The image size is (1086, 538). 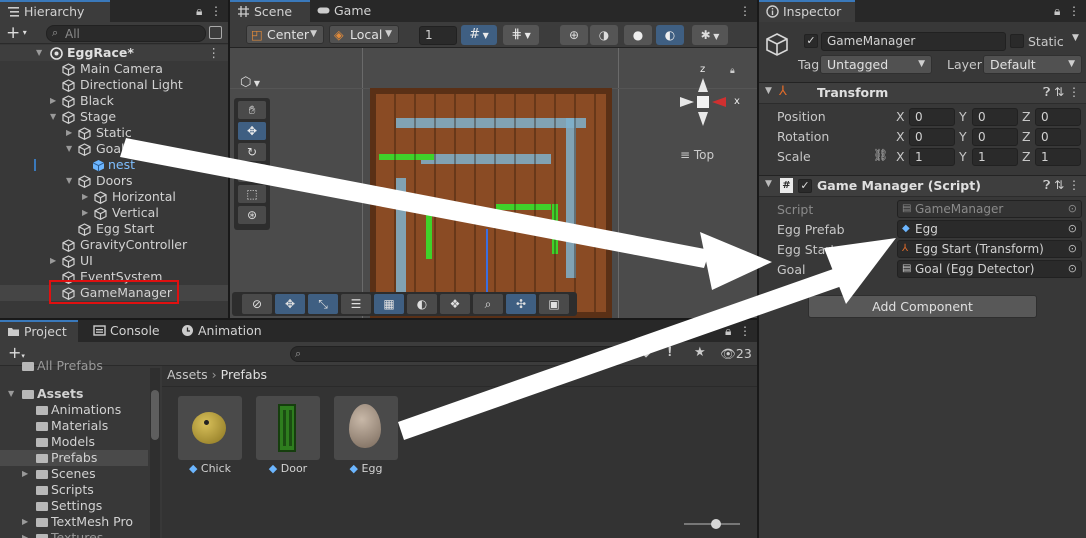 What do you see at coordinates (736, 261) in the screenshot?
I see `arrow-goal-head` at bounding box center [736, 261].